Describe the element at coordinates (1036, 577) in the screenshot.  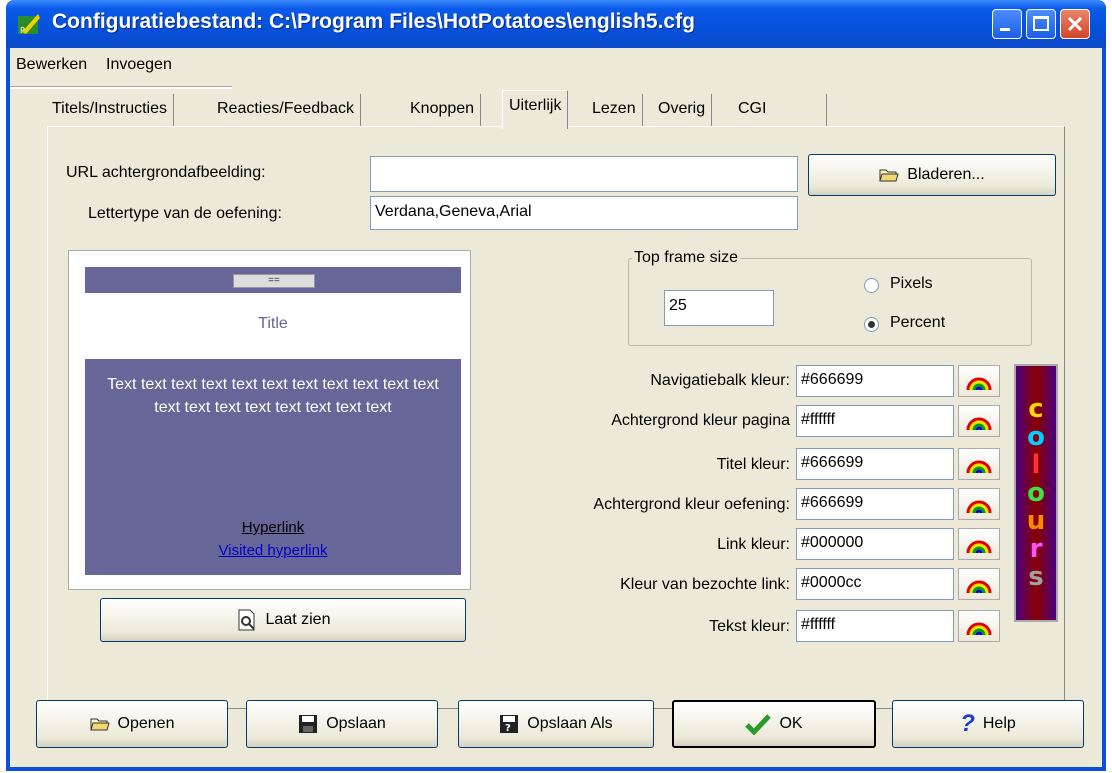
I see `colours-letter: s` at that location.